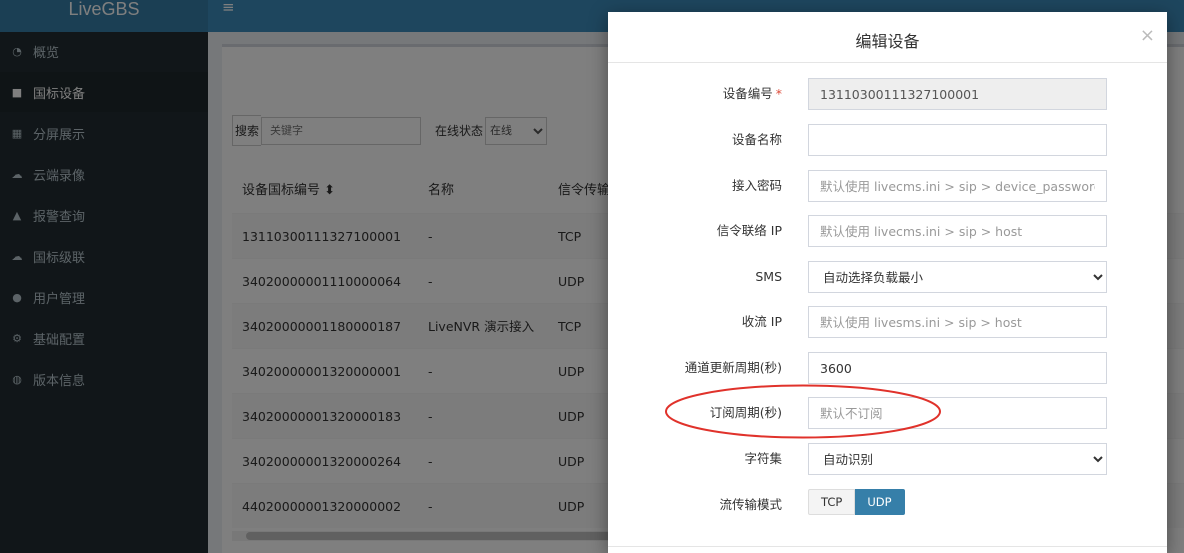 The height and width of the screenshot is (553, 1184). I want to click on transport-toggle-group: TCP UDP, so click(856, 502).